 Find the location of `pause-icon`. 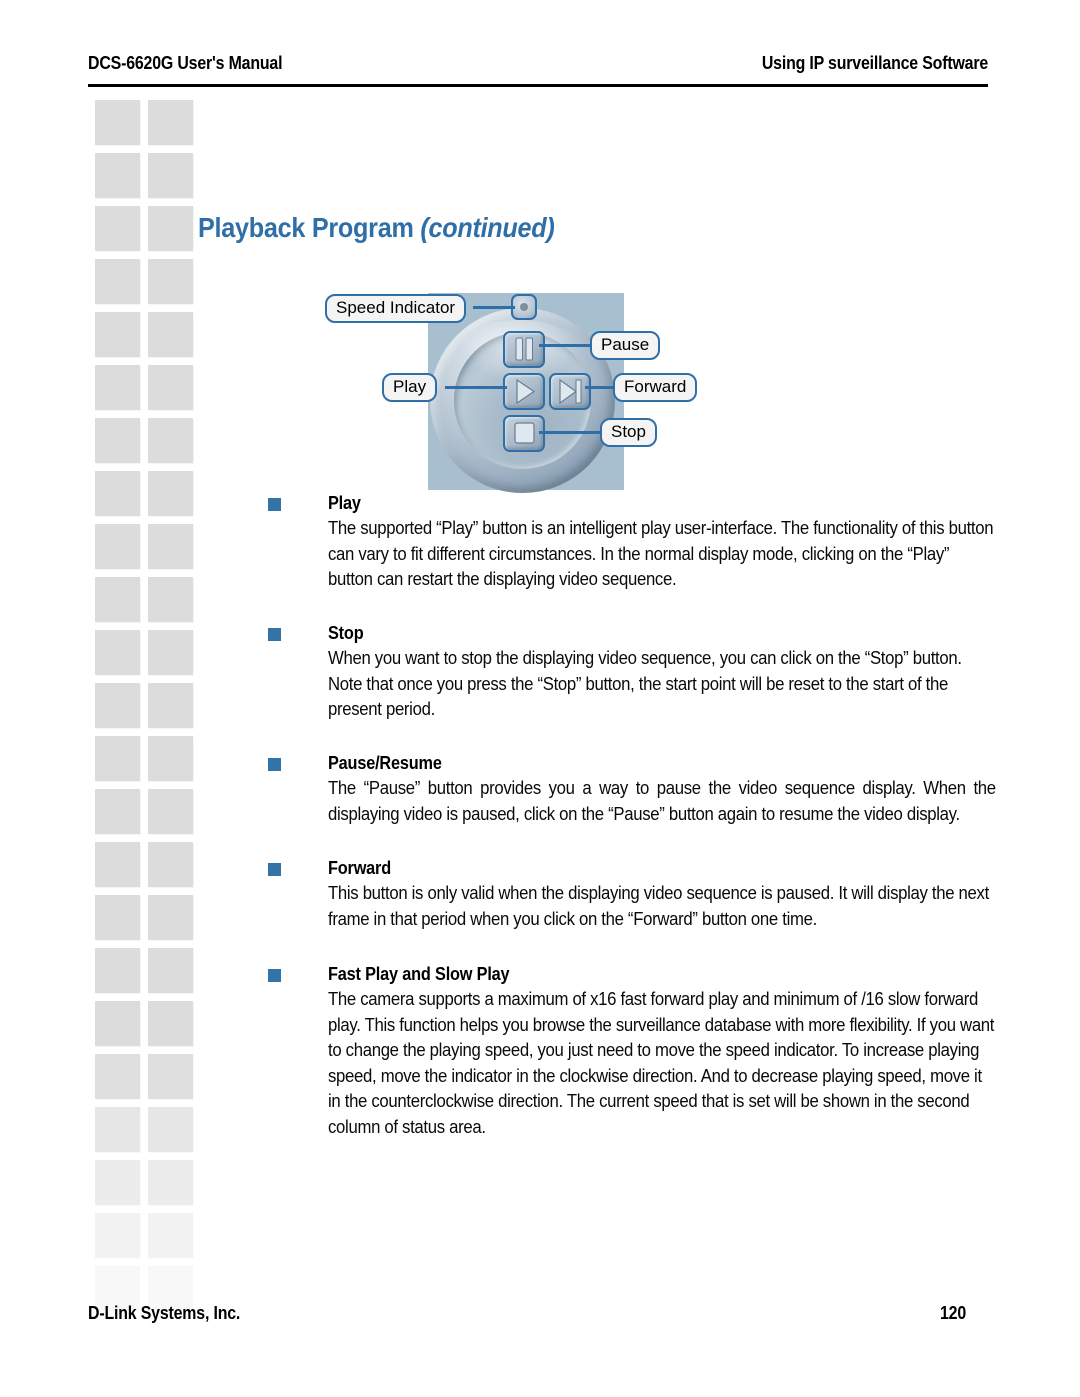

pause-icon is located at coordinates (524, 349).